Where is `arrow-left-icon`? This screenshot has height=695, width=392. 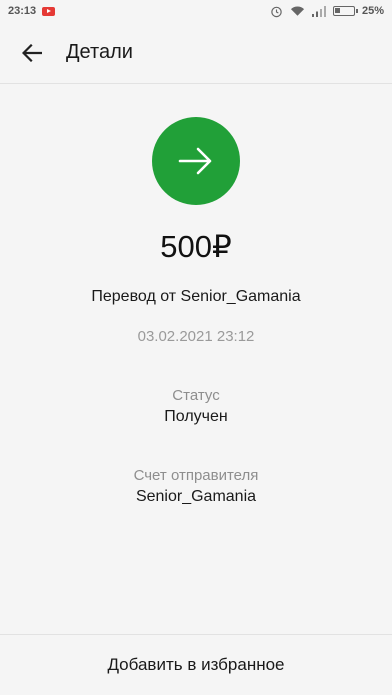
arrow-left-icon is located at coordinates (32, 52).